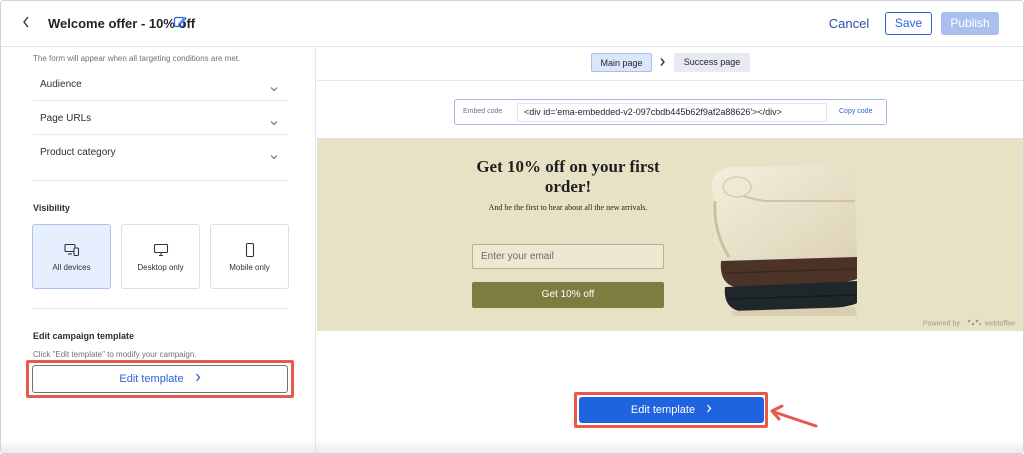  I want to click on visibility-all-devices: All devices, so click(71, 256).